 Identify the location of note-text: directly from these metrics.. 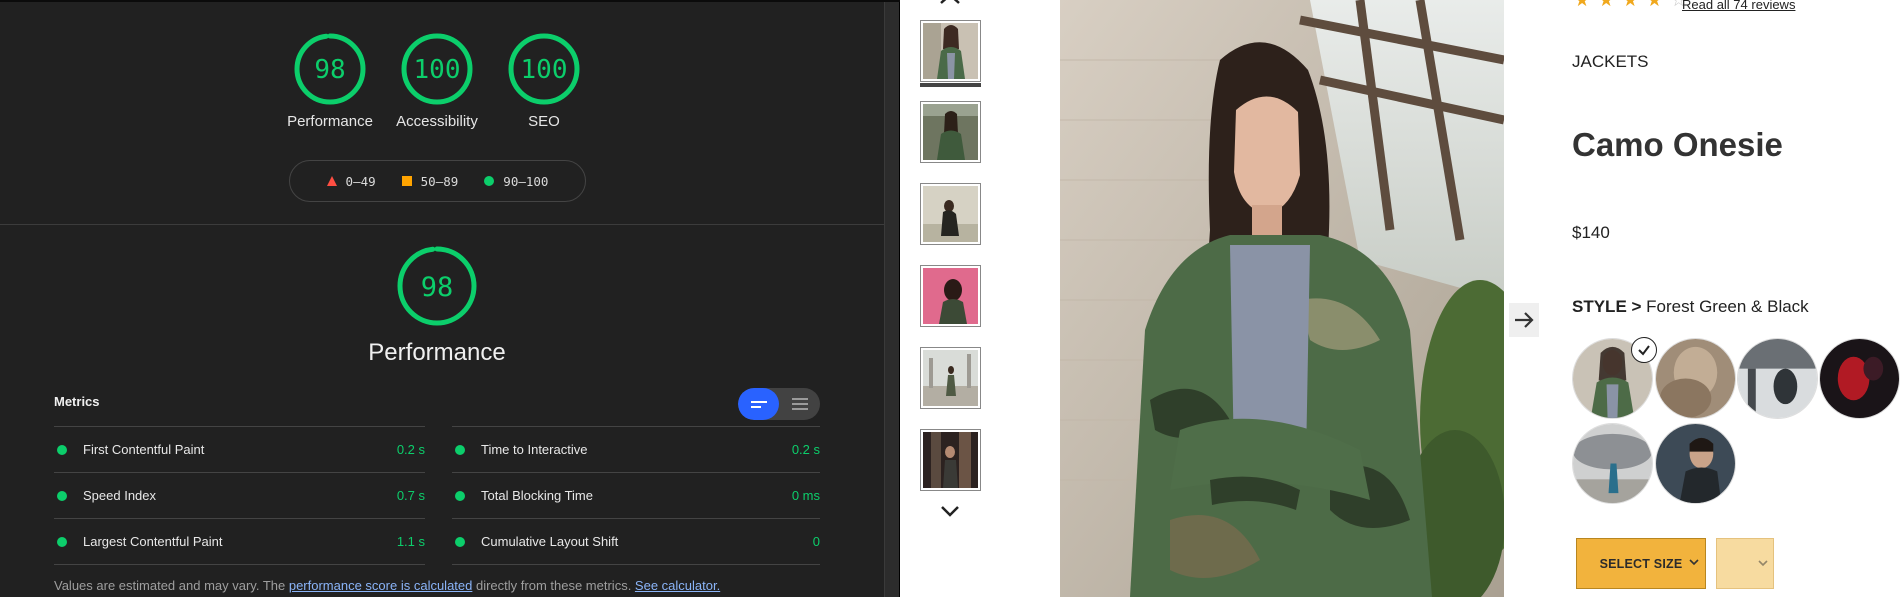
(553, 585).